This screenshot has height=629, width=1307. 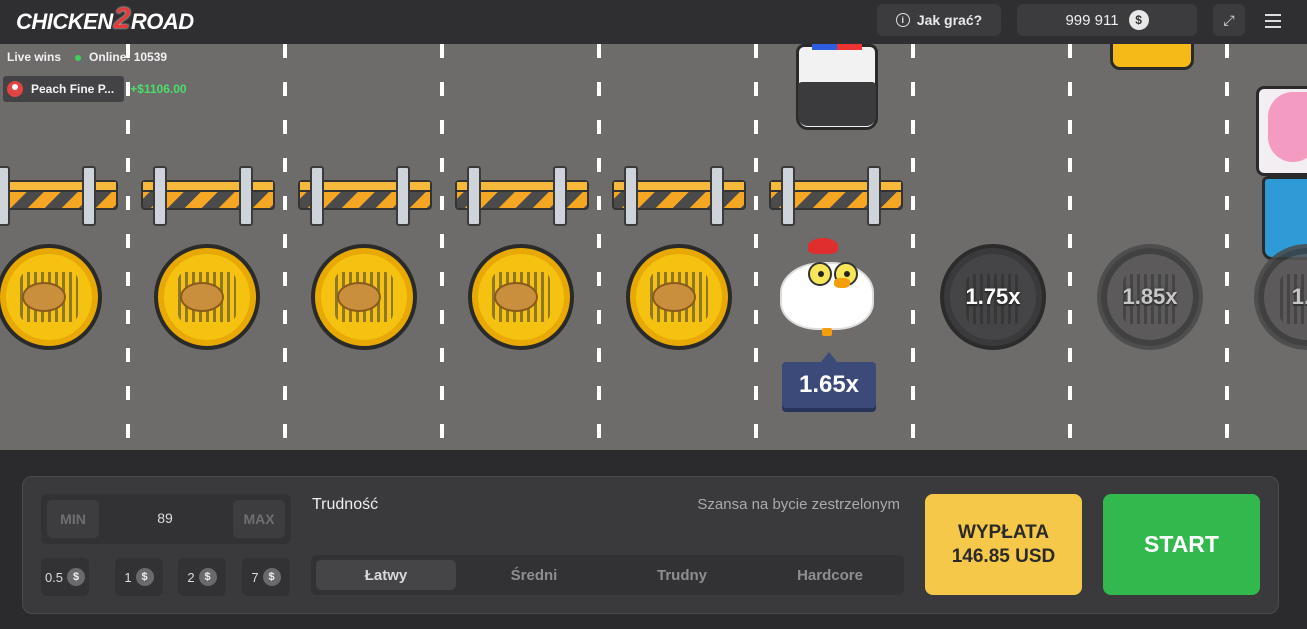 I want to click on start-button: START, so click(x=1181, y=544).